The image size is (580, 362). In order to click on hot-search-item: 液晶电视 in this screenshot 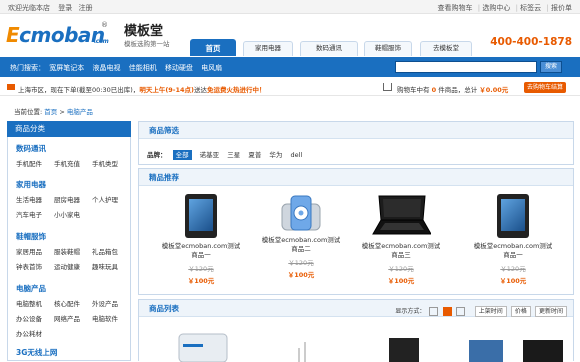, I will do `click(106, 68)`.